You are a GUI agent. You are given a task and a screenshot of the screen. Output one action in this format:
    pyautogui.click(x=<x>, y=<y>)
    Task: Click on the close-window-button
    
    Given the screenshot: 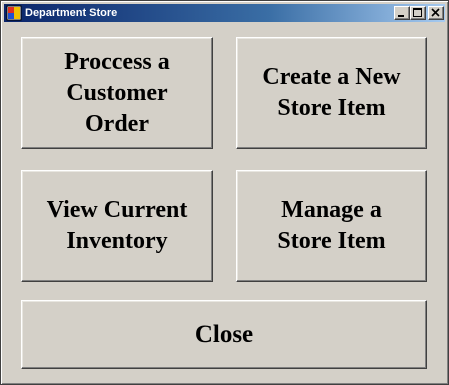 What is the action you would take?
    pyautogui.click(x=436, y=13)
    